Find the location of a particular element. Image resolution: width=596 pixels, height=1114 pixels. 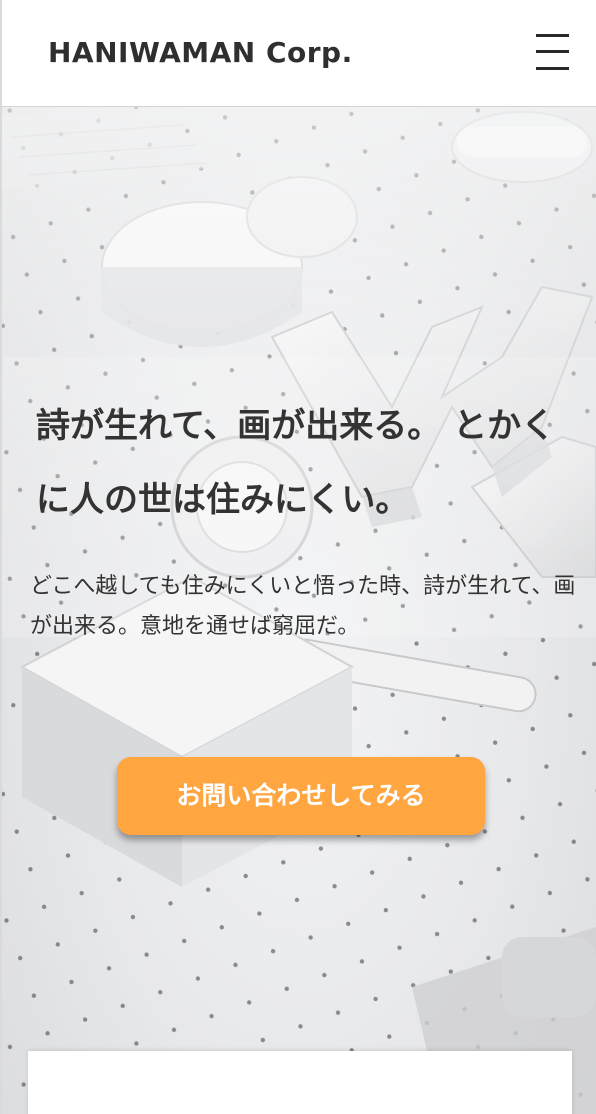

hamburger-menu-icon is located at coordinates (553, 53).